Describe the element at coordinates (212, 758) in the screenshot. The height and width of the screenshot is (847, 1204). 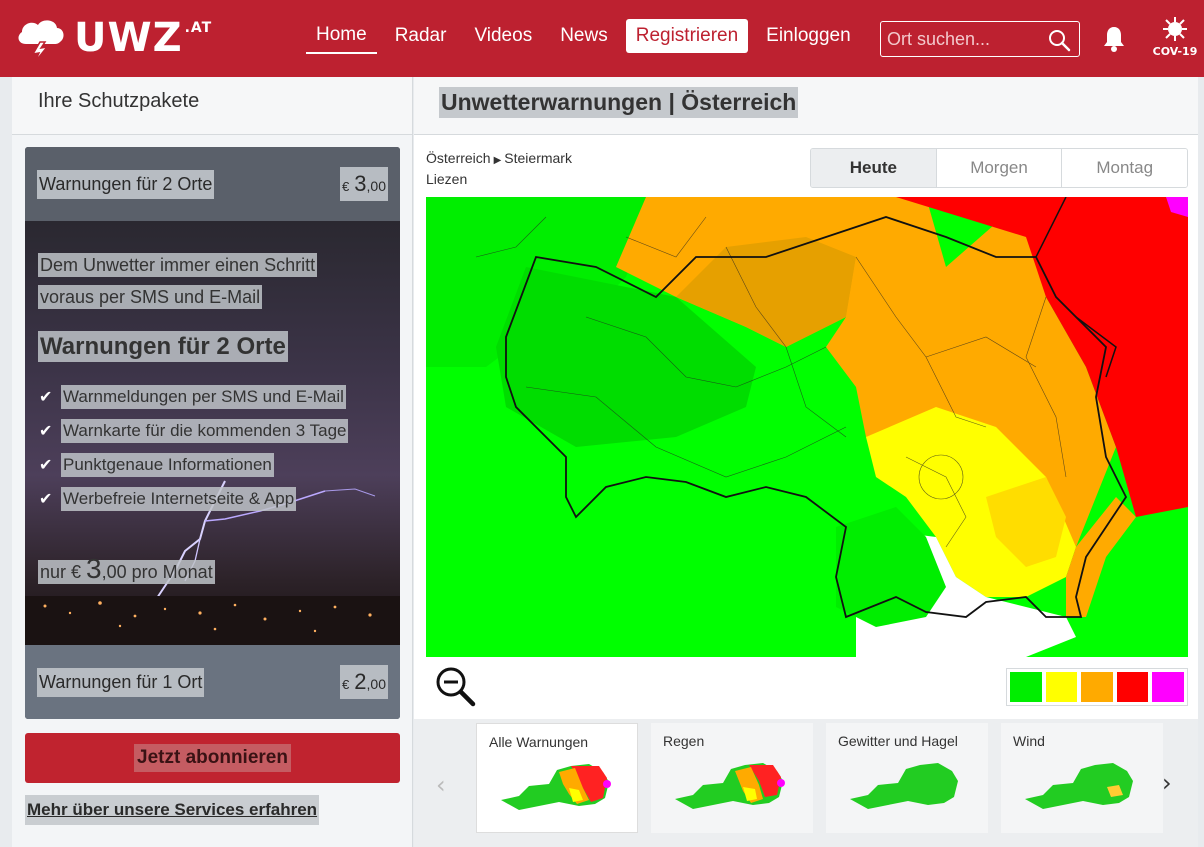
I see `subscribe-button: Jetzt abonnieren` at that location.